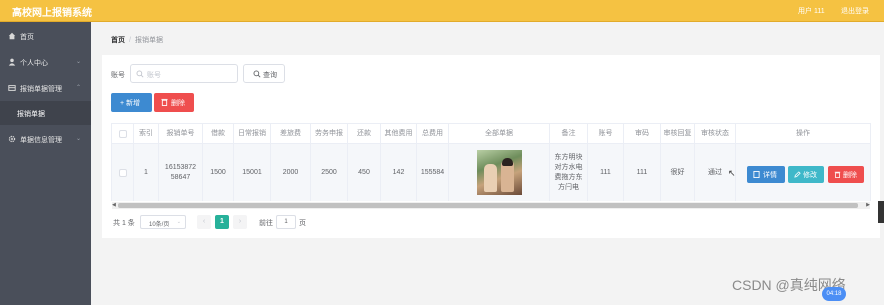 The height and width of the screenshot is (305, 884). I want to click on chevron-right-icon: ›, so click(240, 221).